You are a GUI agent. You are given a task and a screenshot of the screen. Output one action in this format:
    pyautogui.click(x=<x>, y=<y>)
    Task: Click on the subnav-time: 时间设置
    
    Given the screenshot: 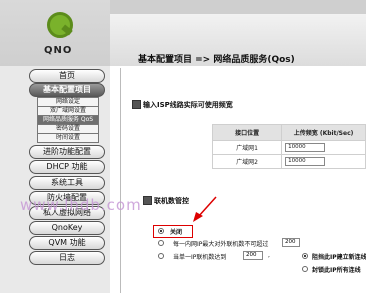 What is the action you would take?
    pyautogui.click(x=68, y=138)
    